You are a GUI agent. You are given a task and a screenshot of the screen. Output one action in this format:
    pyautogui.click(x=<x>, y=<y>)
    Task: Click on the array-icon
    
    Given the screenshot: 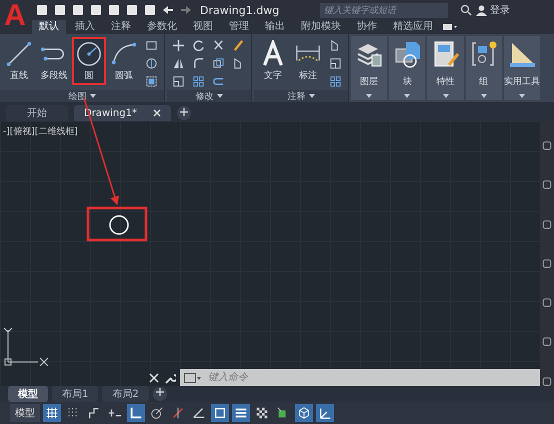 What is the action you would take?
    pyautogui.click(x=218, y=63)
    